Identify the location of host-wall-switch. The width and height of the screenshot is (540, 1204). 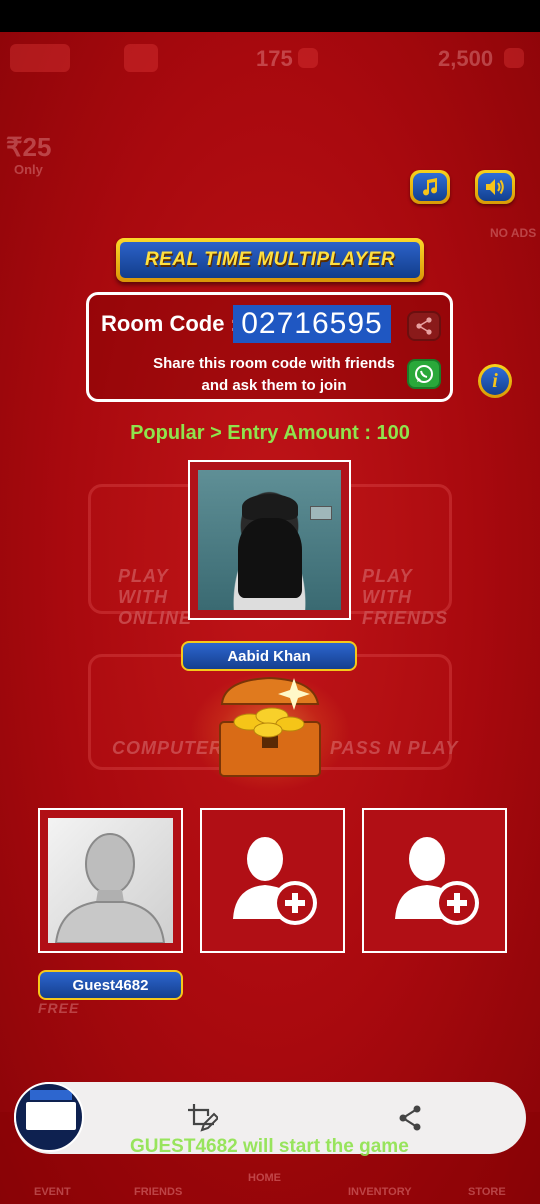
(321, 513).